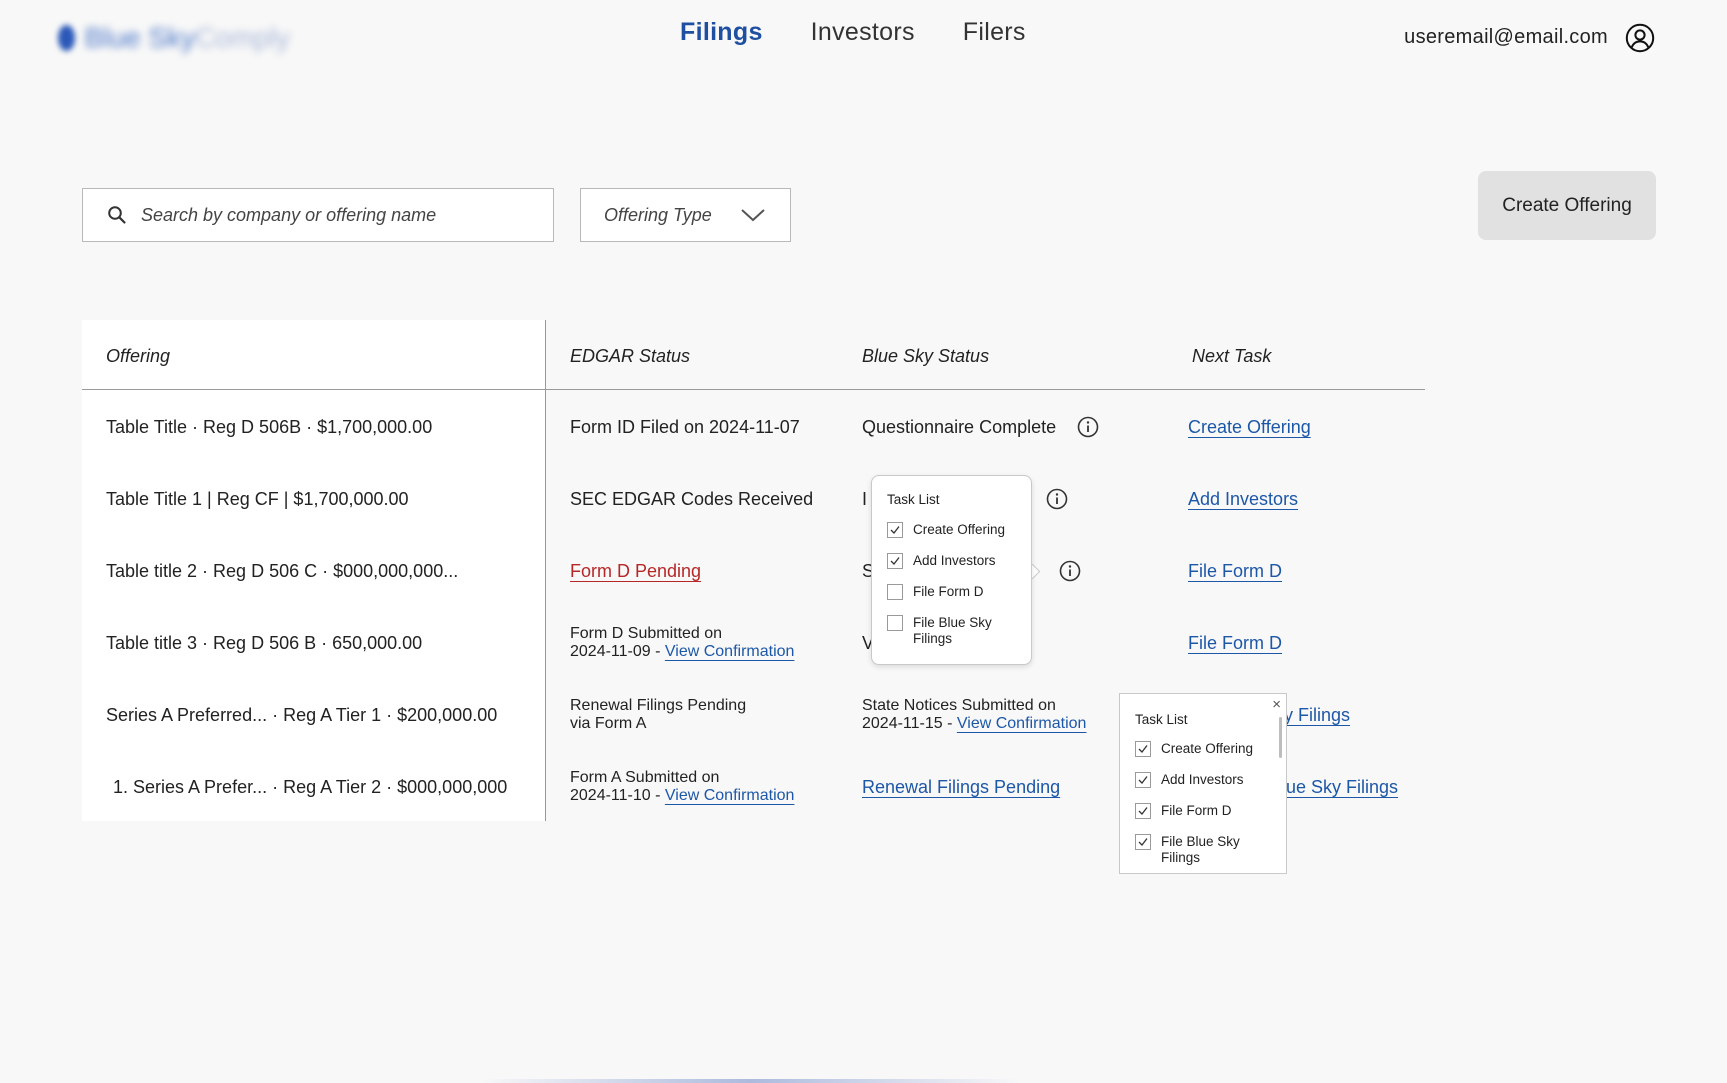 The height and width of the screenshot is (1083, 1727). What do you see at coordinates (1280, 737) in the screenshot?
I see `popover-scrollbar` at bounding box center [1280, 737].